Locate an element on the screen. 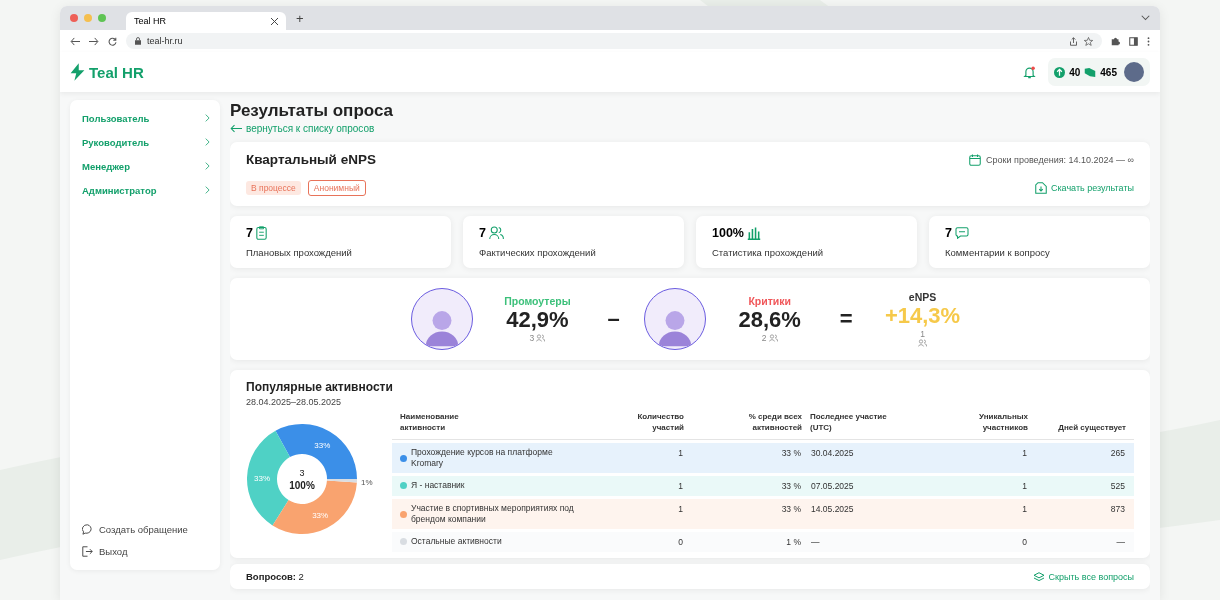  center-count: 3 is located at coordinates (302, 473).